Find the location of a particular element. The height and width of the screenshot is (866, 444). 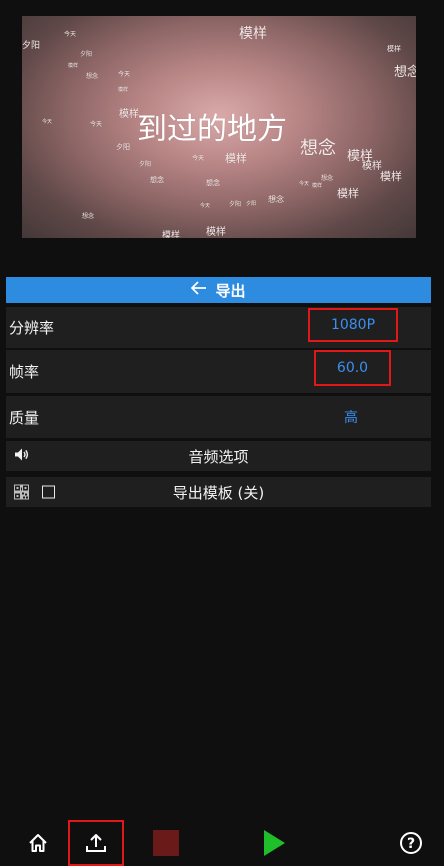

resolution-label: 分辨率 is located at coordinates (32, 328).